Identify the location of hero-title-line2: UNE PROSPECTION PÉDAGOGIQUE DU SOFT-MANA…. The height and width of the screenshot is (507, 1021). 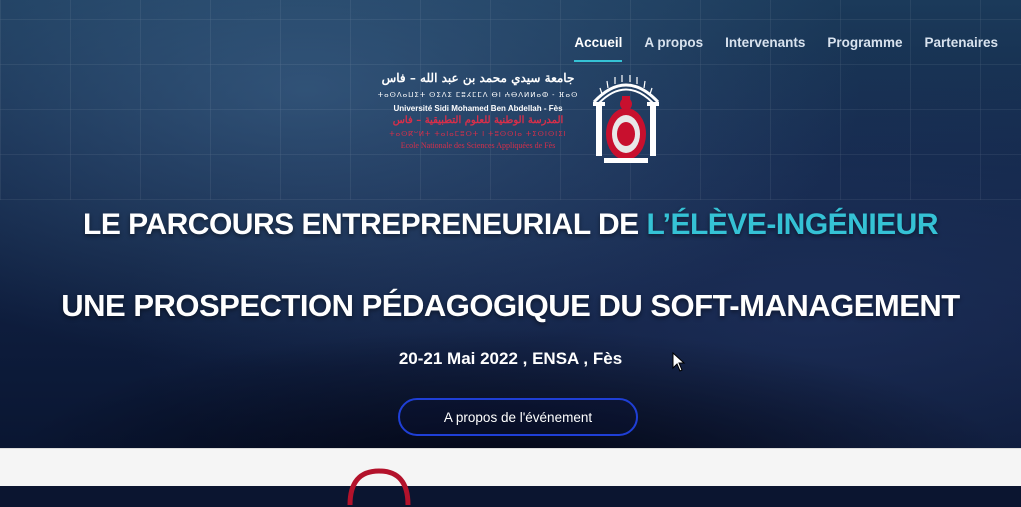
(510, 305).